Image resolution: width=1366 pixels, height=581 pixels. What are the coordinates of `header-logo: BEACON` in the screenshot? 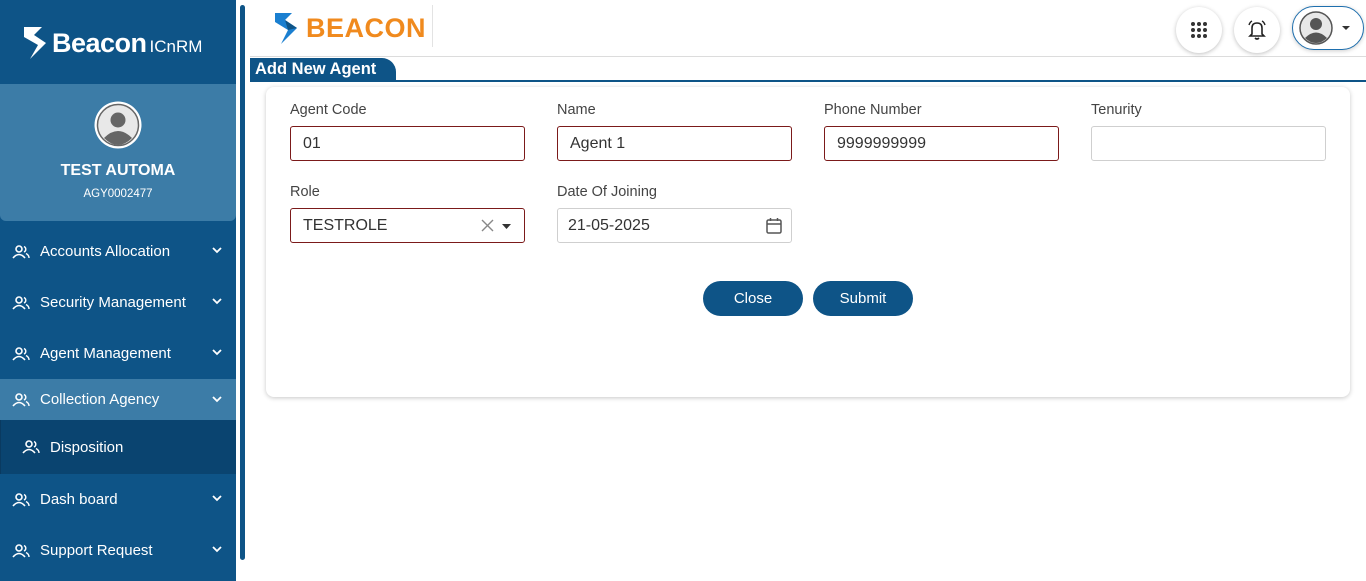 It's located at (349, 28).